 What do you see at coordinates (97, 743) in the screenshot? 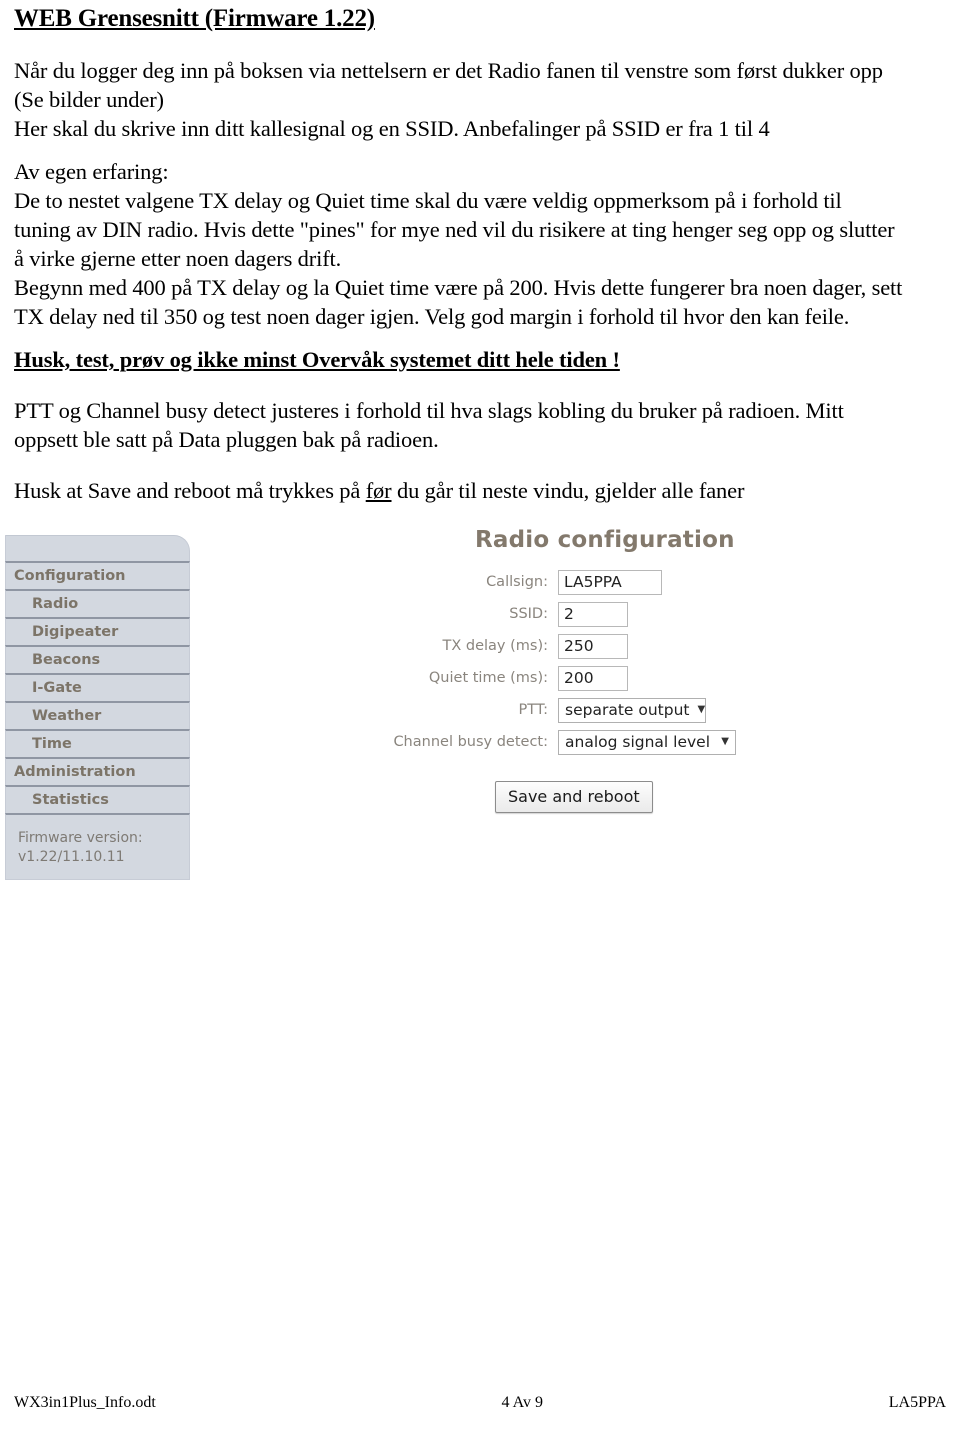
I see `sidebar-item-time: Time` at bounding box center [97, 743].